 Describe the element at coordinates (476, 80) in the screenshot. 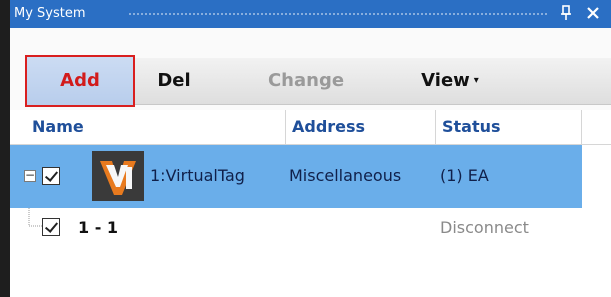

I see `chevron-down-icon: ▾` at that location.